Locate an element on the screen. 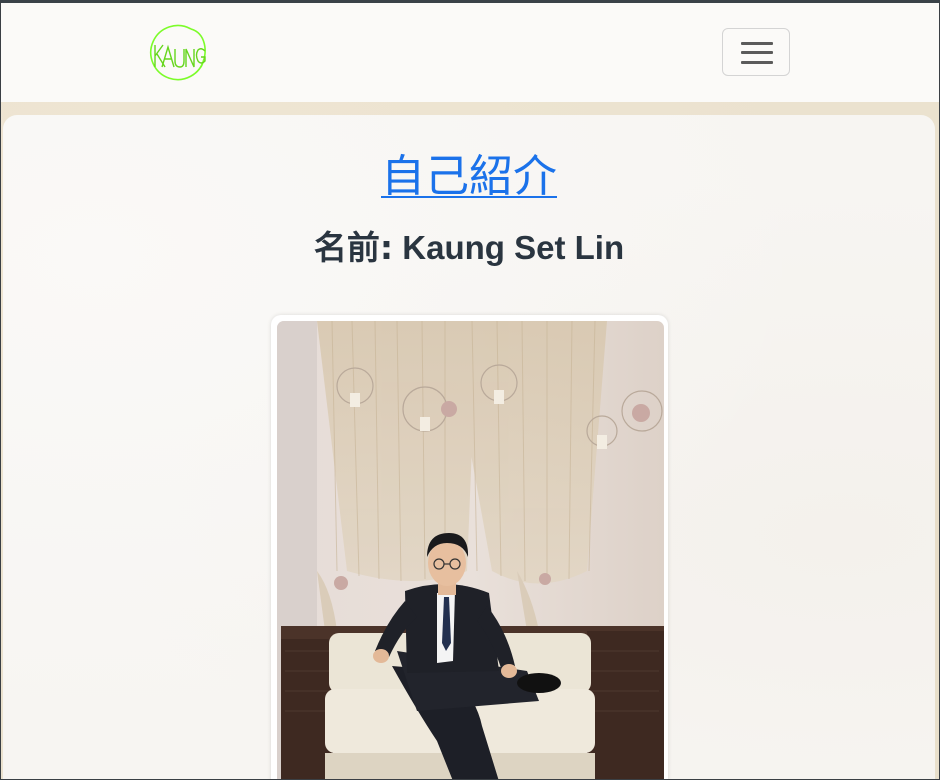 The image size is (940, 780). name-label: 名前: is located at coordinates (353, 247).